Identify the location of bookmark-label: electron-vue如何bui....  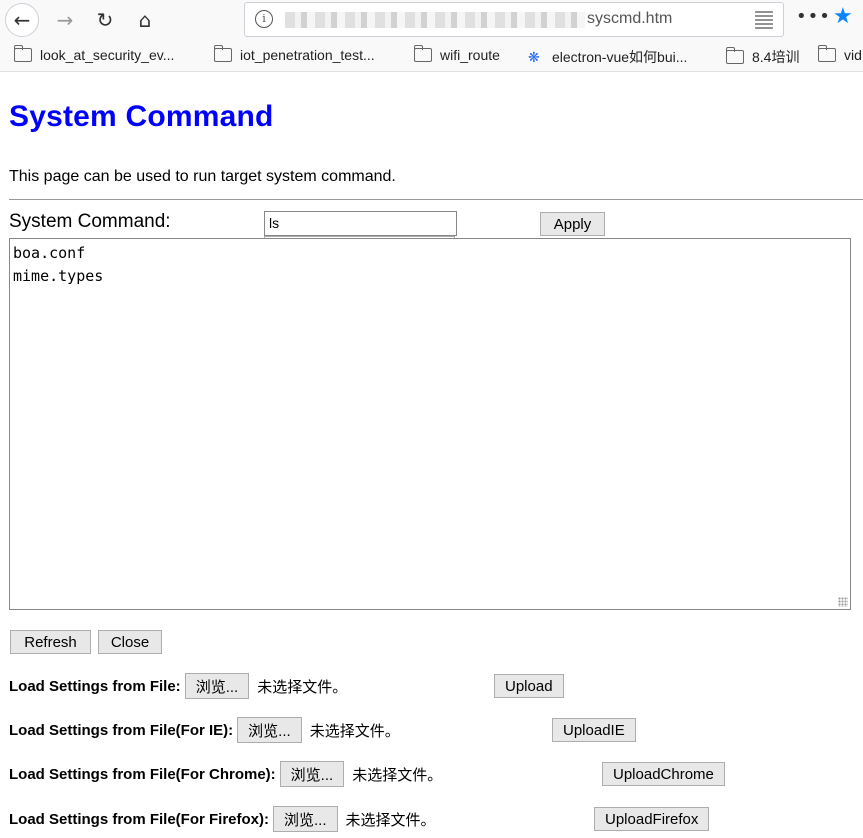
(620, 57).